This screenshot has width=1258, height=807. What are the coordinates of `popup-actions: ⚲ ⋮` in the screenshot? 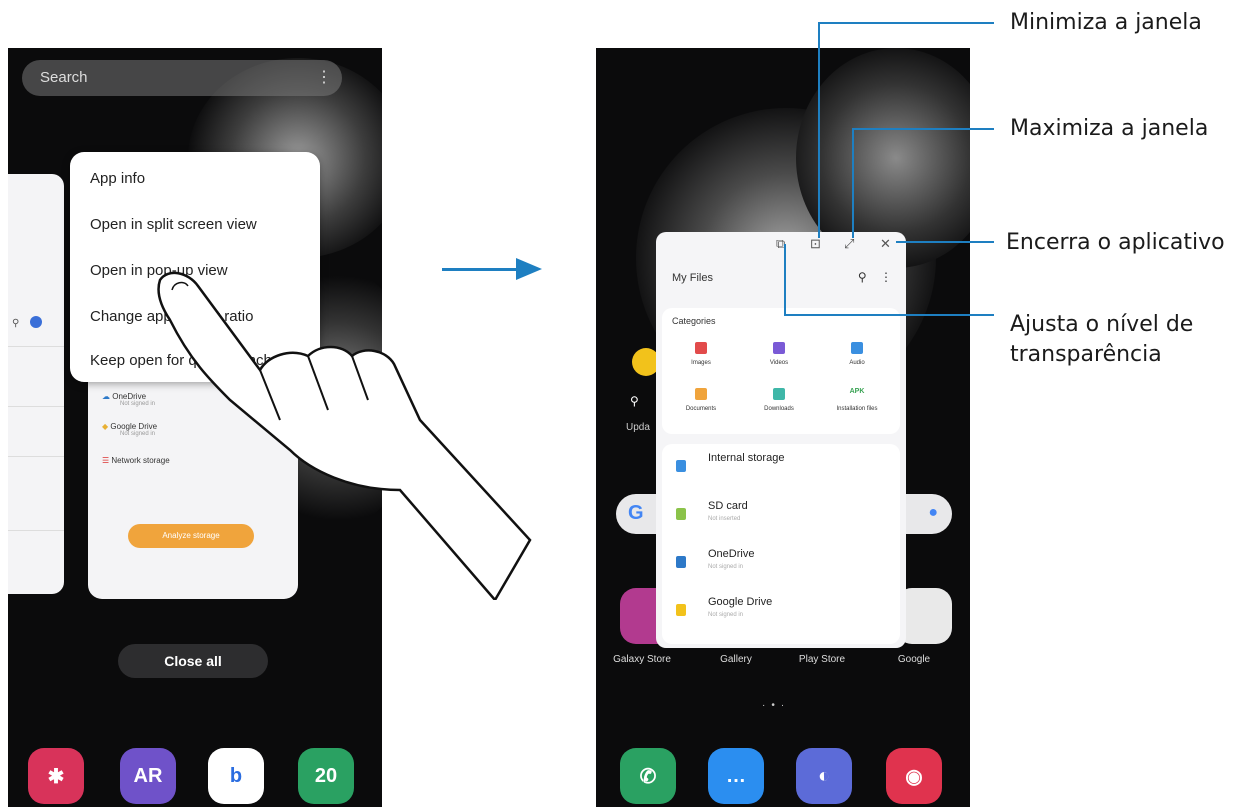 It's located at (875, 277).